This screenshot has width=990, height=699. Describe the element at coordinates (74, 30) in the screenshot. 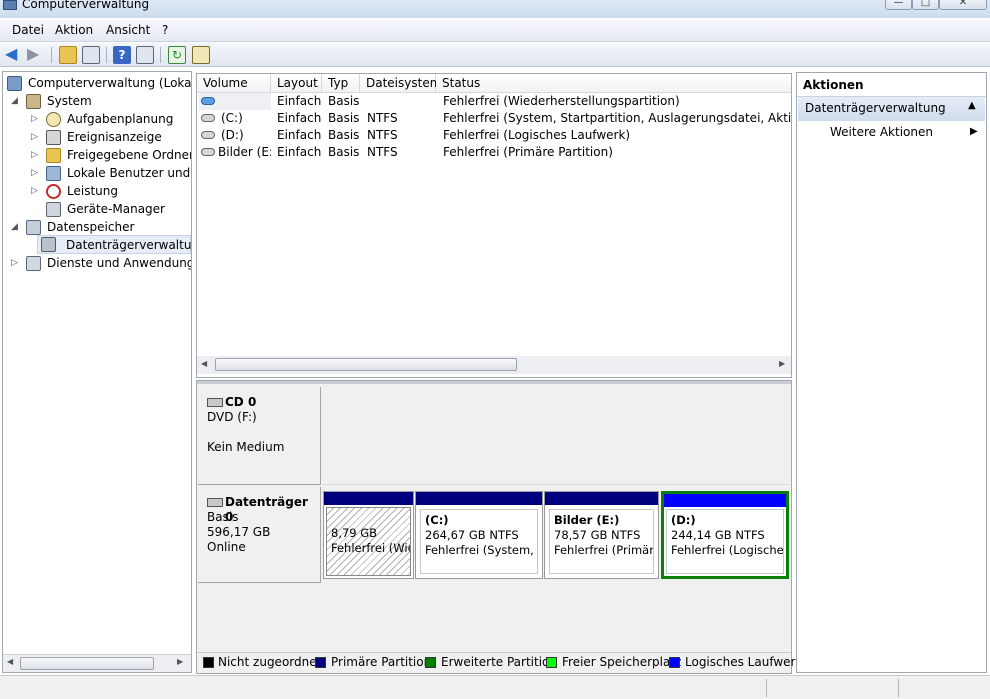

I see `menu-aktion: Aktion` at that location.